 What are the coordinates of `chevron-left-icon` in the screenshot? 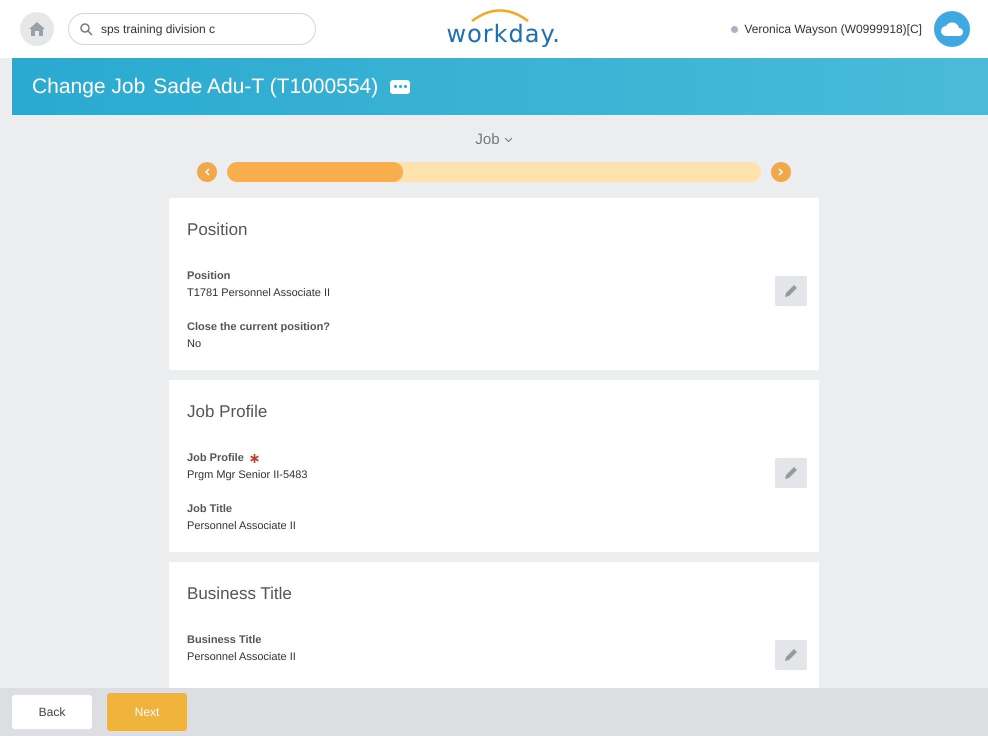 It's located at (207, 172).